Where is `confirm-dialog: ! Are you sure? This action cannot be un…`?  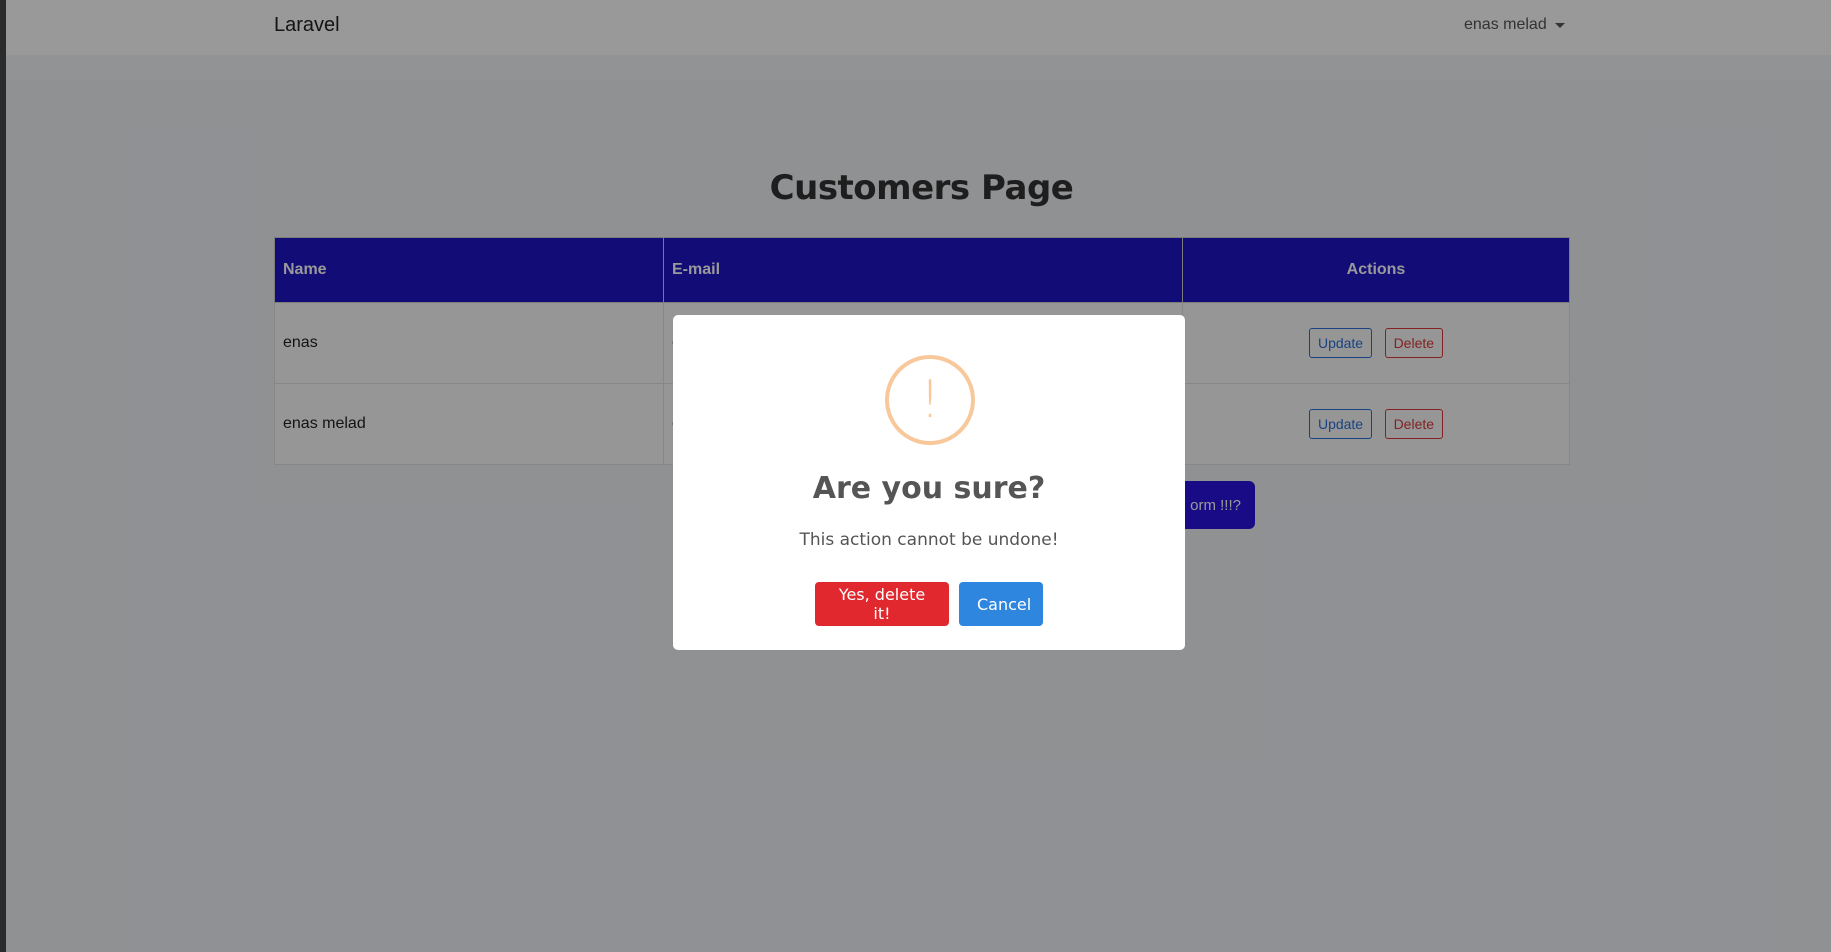 confirm-dialog: ! Are you sure? This action cannot be un… is located at coordinates (929, 482).